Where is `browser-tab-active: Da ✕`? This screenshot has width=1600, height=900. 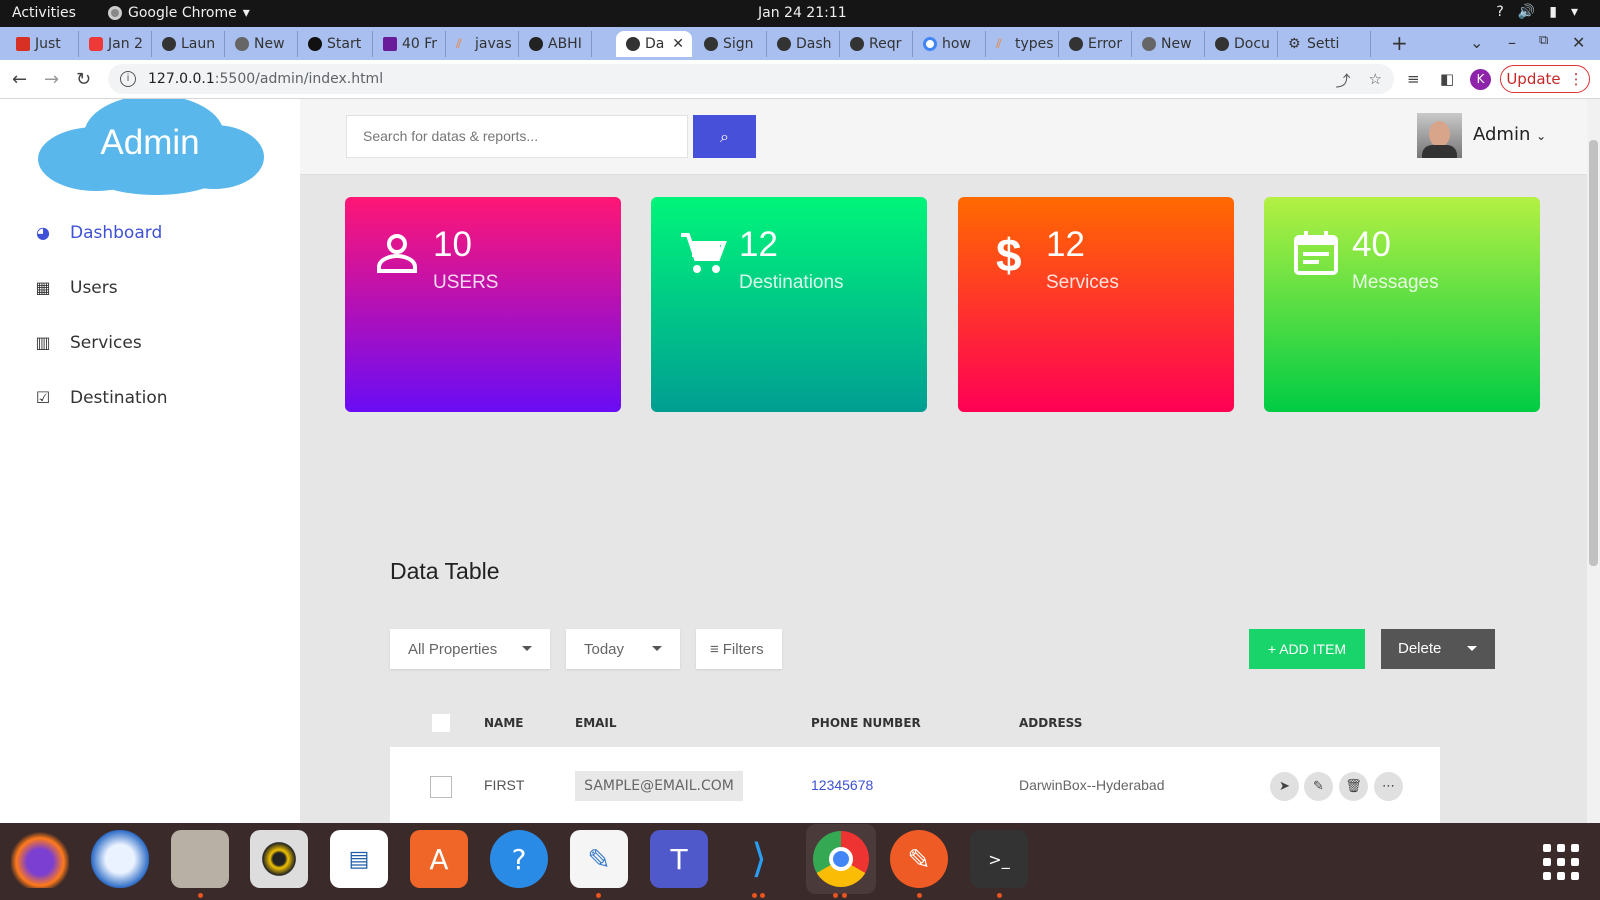
browser-tab-active: Da ✕ is located at coordinates (654, 44).